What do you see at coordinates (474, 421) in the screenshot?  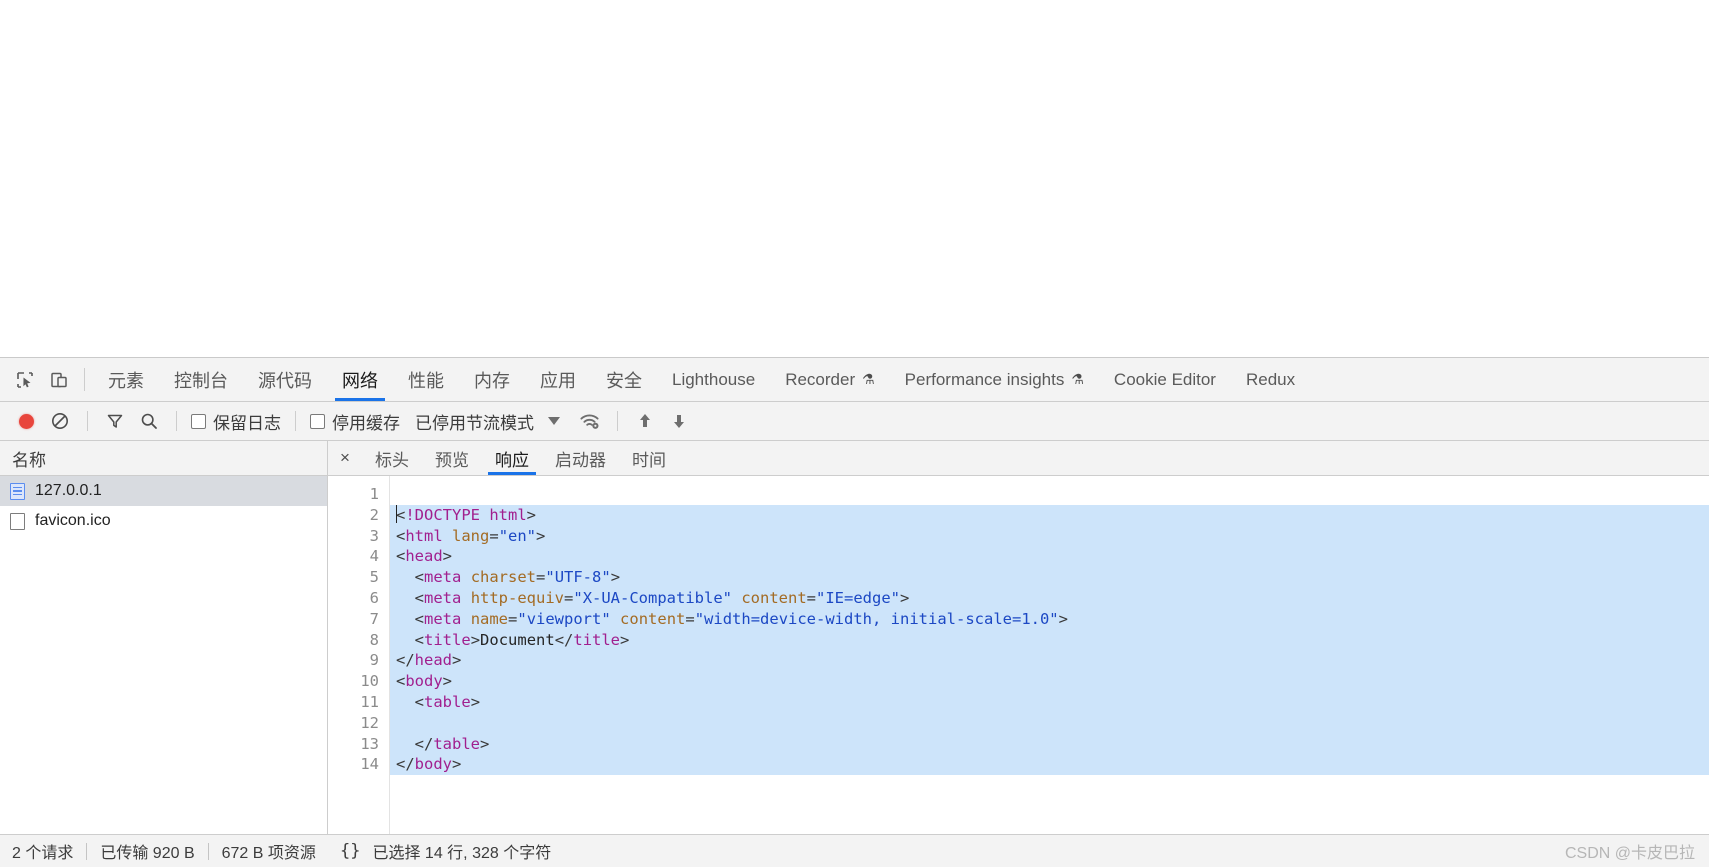 I see `throttling-select-label: 已停用节流模式` at bounding box center [474, 421].